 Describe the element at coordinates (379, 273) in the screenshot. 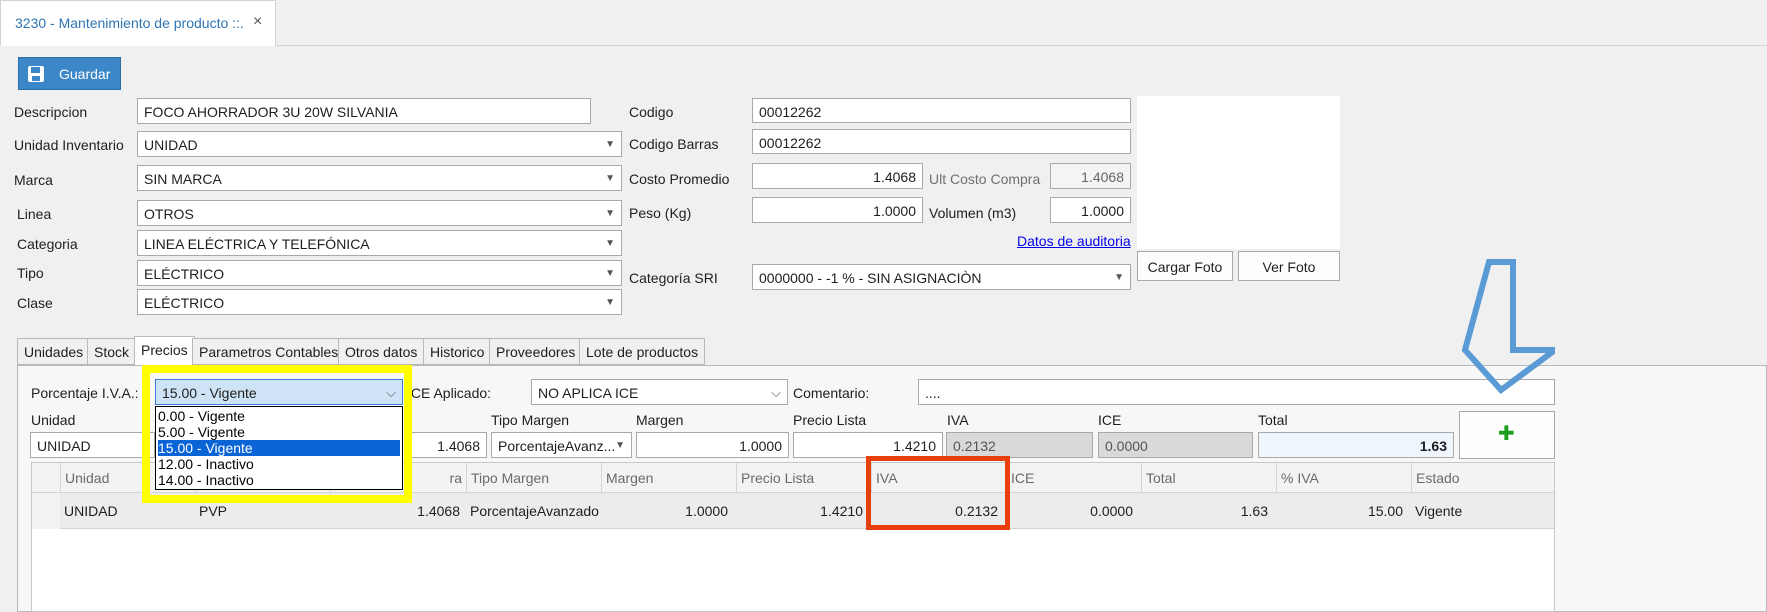

I see `tipo-select: ELÉCTRICO ▼` at that location.